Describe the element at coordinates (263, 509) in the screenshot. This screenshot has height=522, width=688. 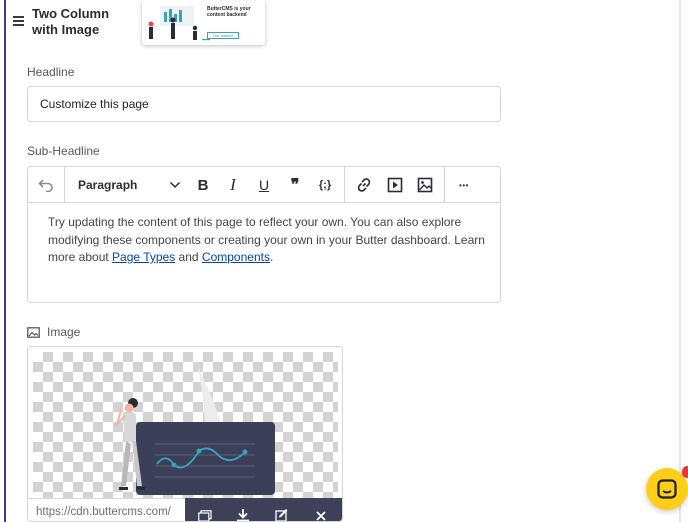
I see `image-actions` at that location.